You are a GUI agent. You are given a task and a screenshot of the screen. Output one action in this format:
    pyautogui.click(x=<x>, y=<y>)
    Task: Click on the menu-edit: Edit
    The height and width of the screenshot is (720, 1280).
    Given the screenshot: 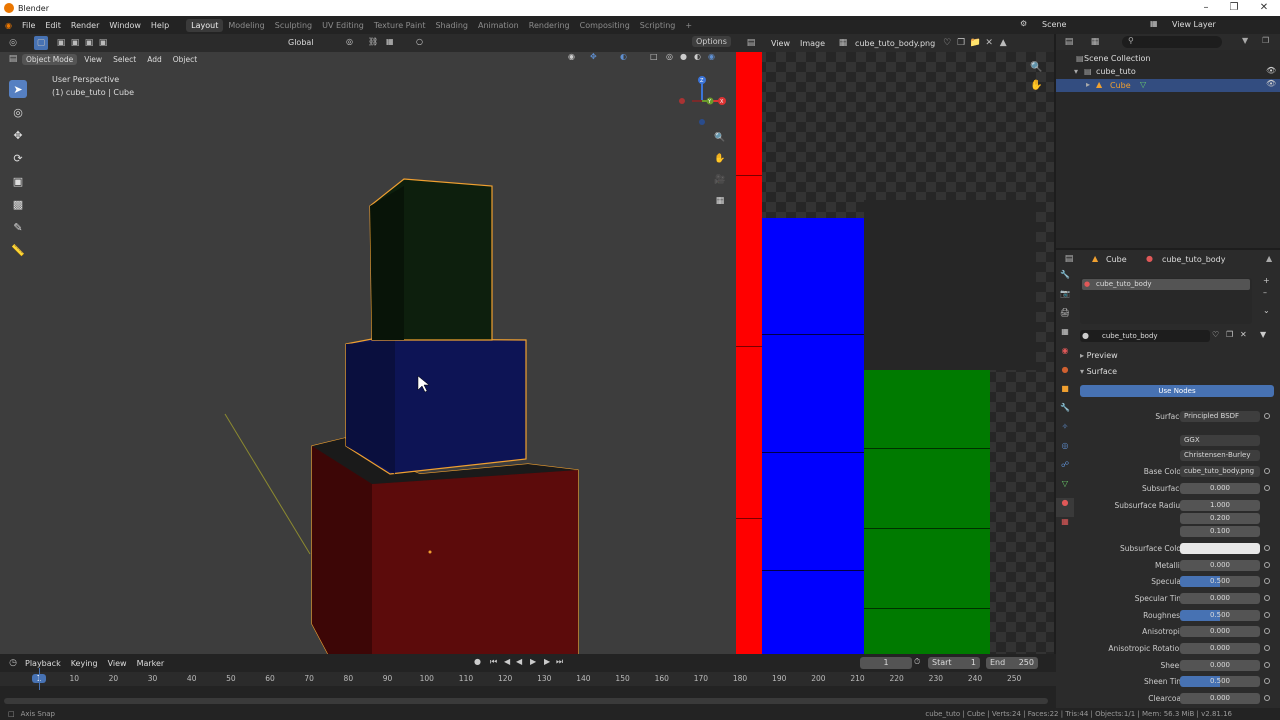 What is the action you would take?
    pyautogui.click(x=53, y=25)
    